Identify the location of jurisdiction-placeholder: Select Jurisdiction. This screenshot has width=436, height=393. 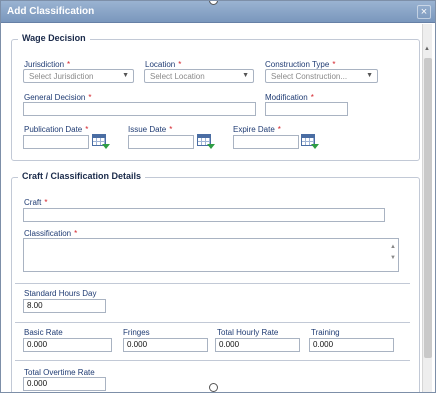
(61, 76).